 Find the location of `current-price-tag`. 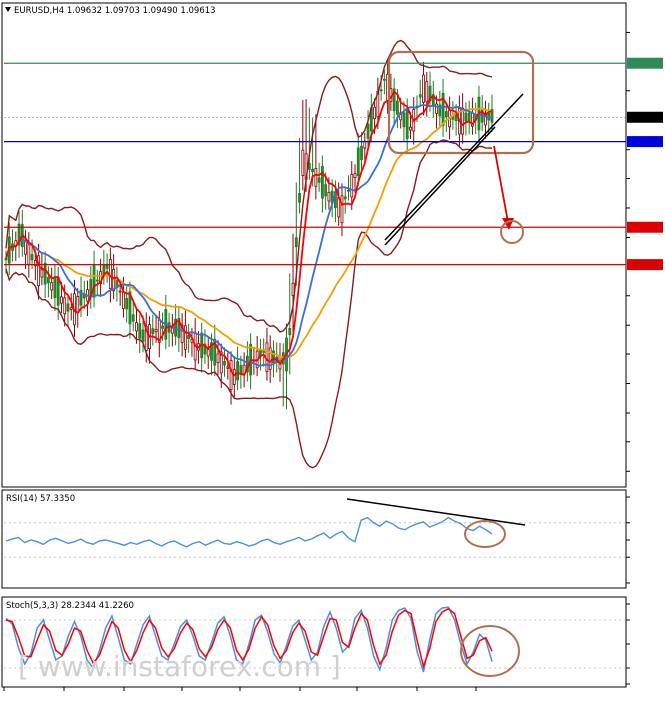

current-price-tag is located at coordinates (645, 117).